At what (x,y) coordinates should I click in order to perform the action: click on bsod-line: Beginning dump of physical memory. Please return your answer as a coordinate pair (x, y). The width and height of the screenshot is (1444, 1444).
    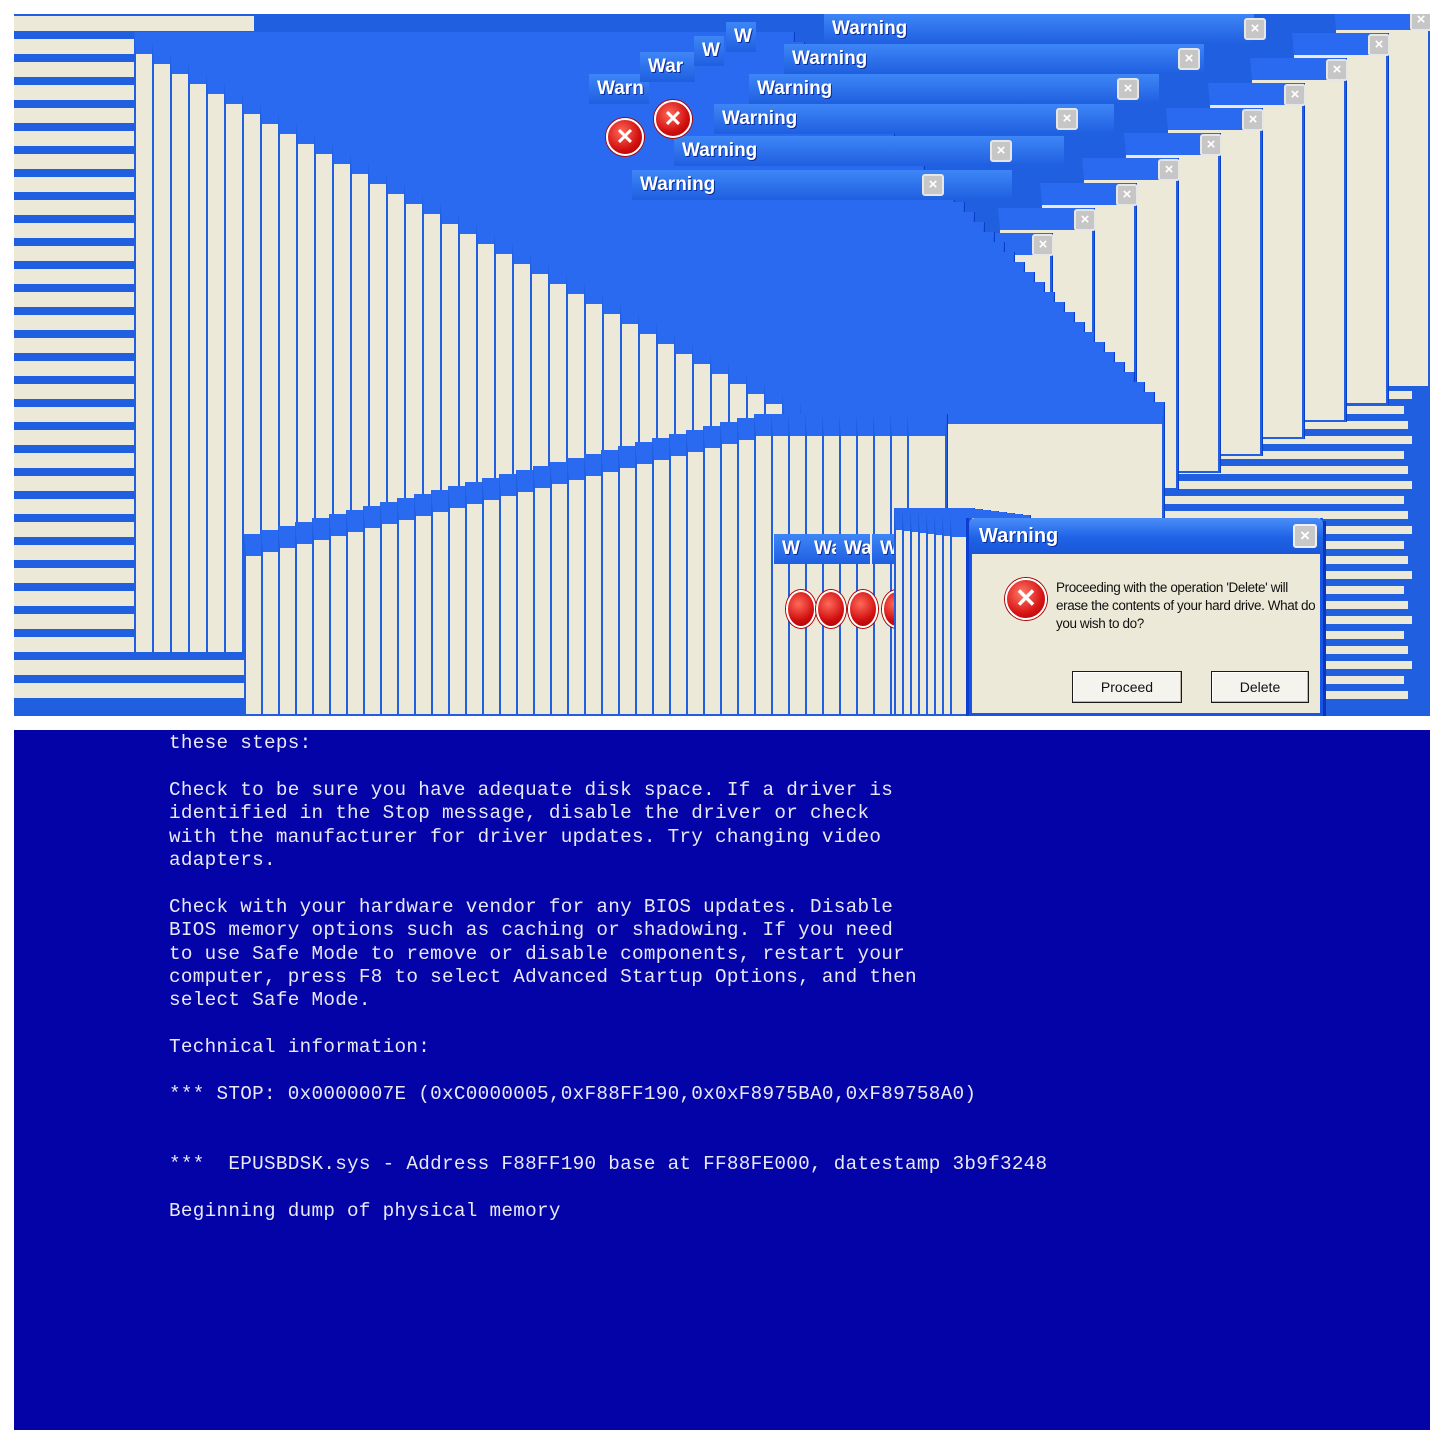
    Looking at the image, I should click on (365, 1211).